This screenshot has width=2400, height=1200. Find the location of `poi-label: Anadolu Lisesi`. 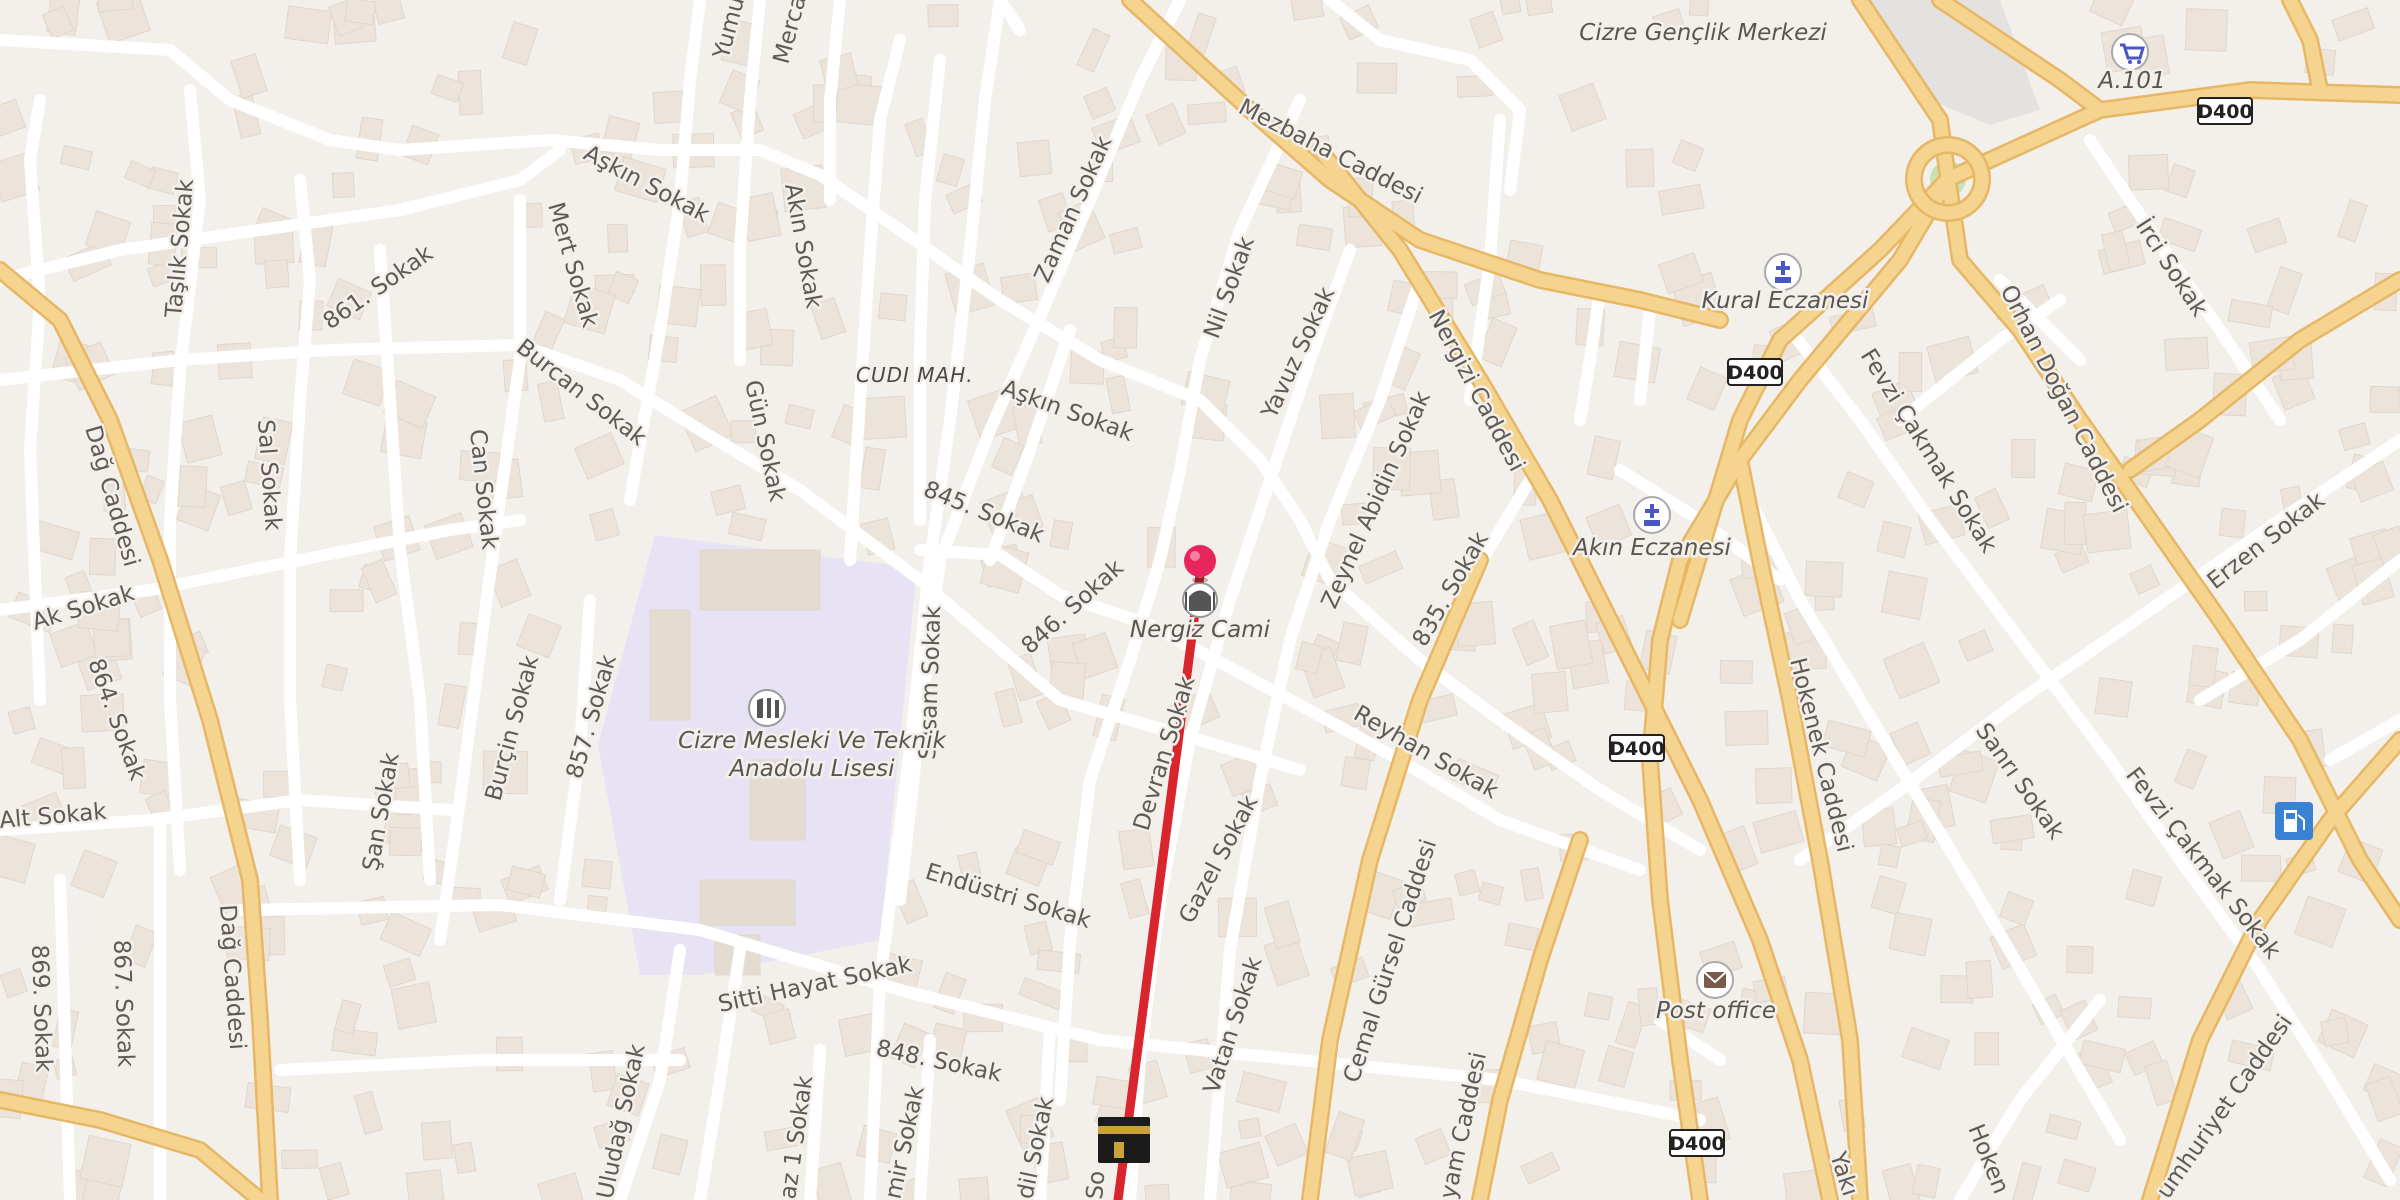

poi-label: Anadolu Lisesi is located at coordinates (811, 769).